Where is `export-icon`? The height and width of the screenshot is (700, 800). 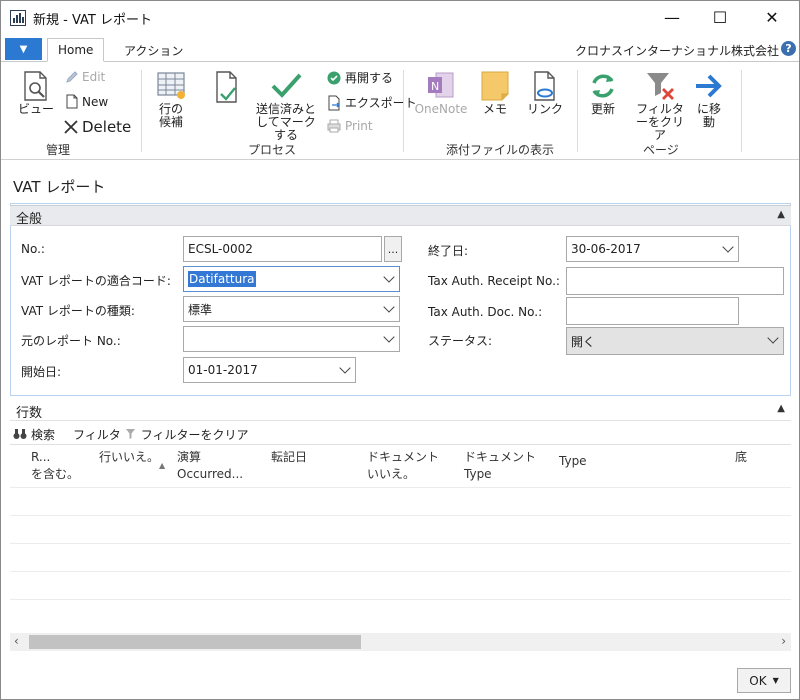
export-icon is located at coordinates (334, 102).